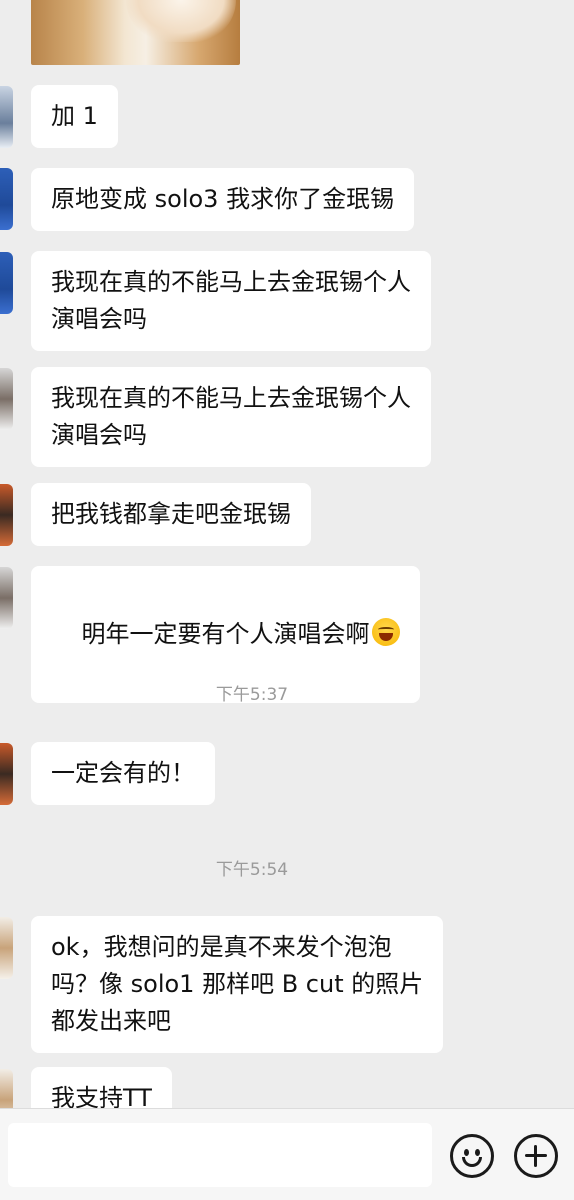 The width and height of the screenshot is (574, 1200). Describe the element at coordinates (74, 116) in the screenshot. I see `message-bubble: 加 1` at that location.